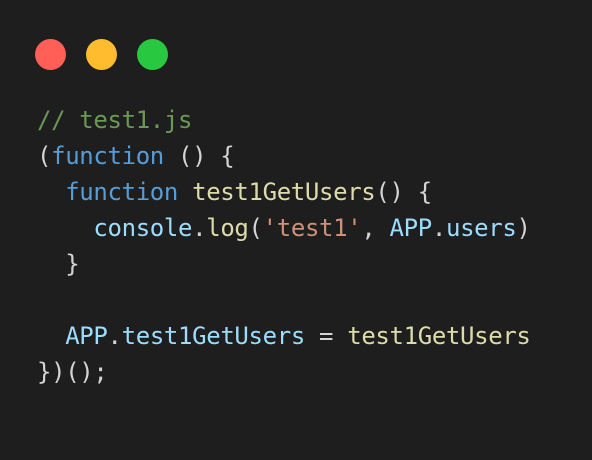 This screenshot has height=460, width=592. What do you see at coordinates (227, 228) in the screenshot?
I see `code-token-function-name: log` at bounding box center [227, 228].